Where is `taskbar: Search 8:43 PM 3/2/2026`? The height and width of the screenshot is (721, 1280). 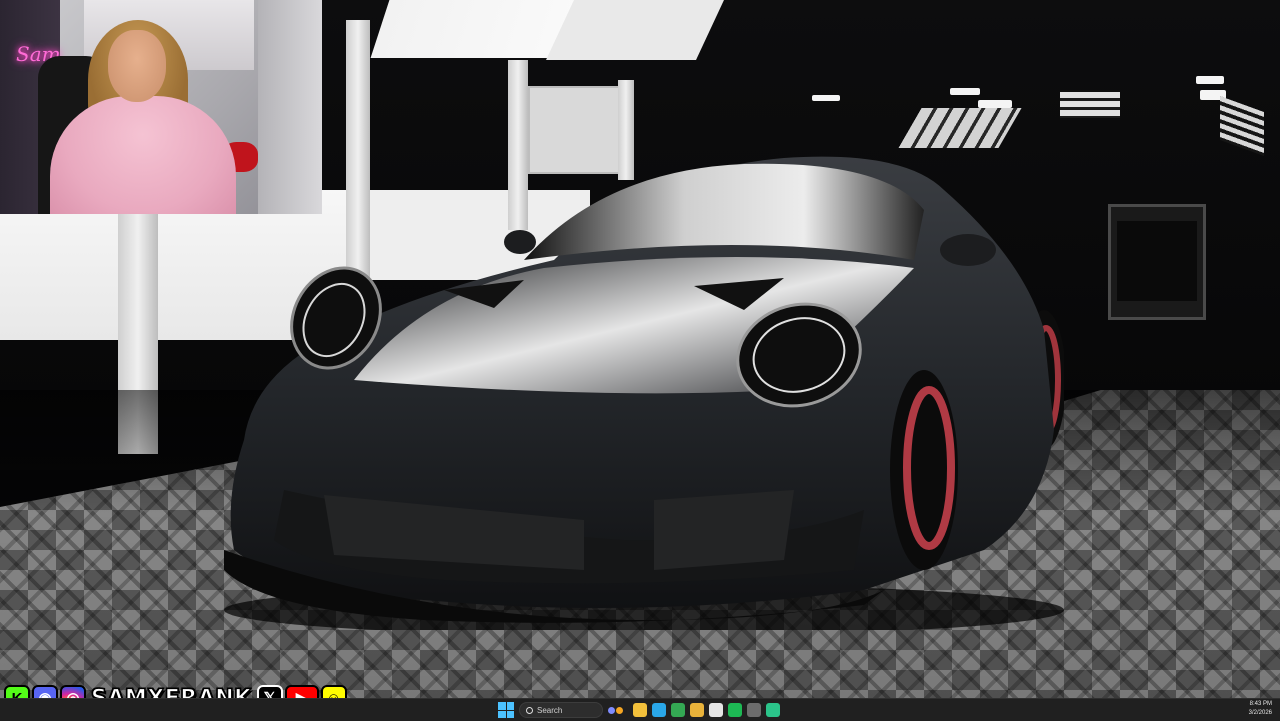 taskbar: Search 8:43 PM 3/2/2026 is located at coordinates (640, 709).